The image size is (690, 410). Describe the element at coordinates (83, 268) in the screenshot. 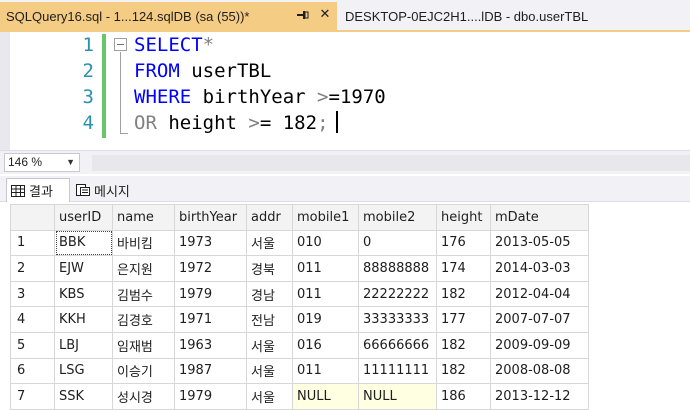

I see `cell-userid: EJW` at that location.